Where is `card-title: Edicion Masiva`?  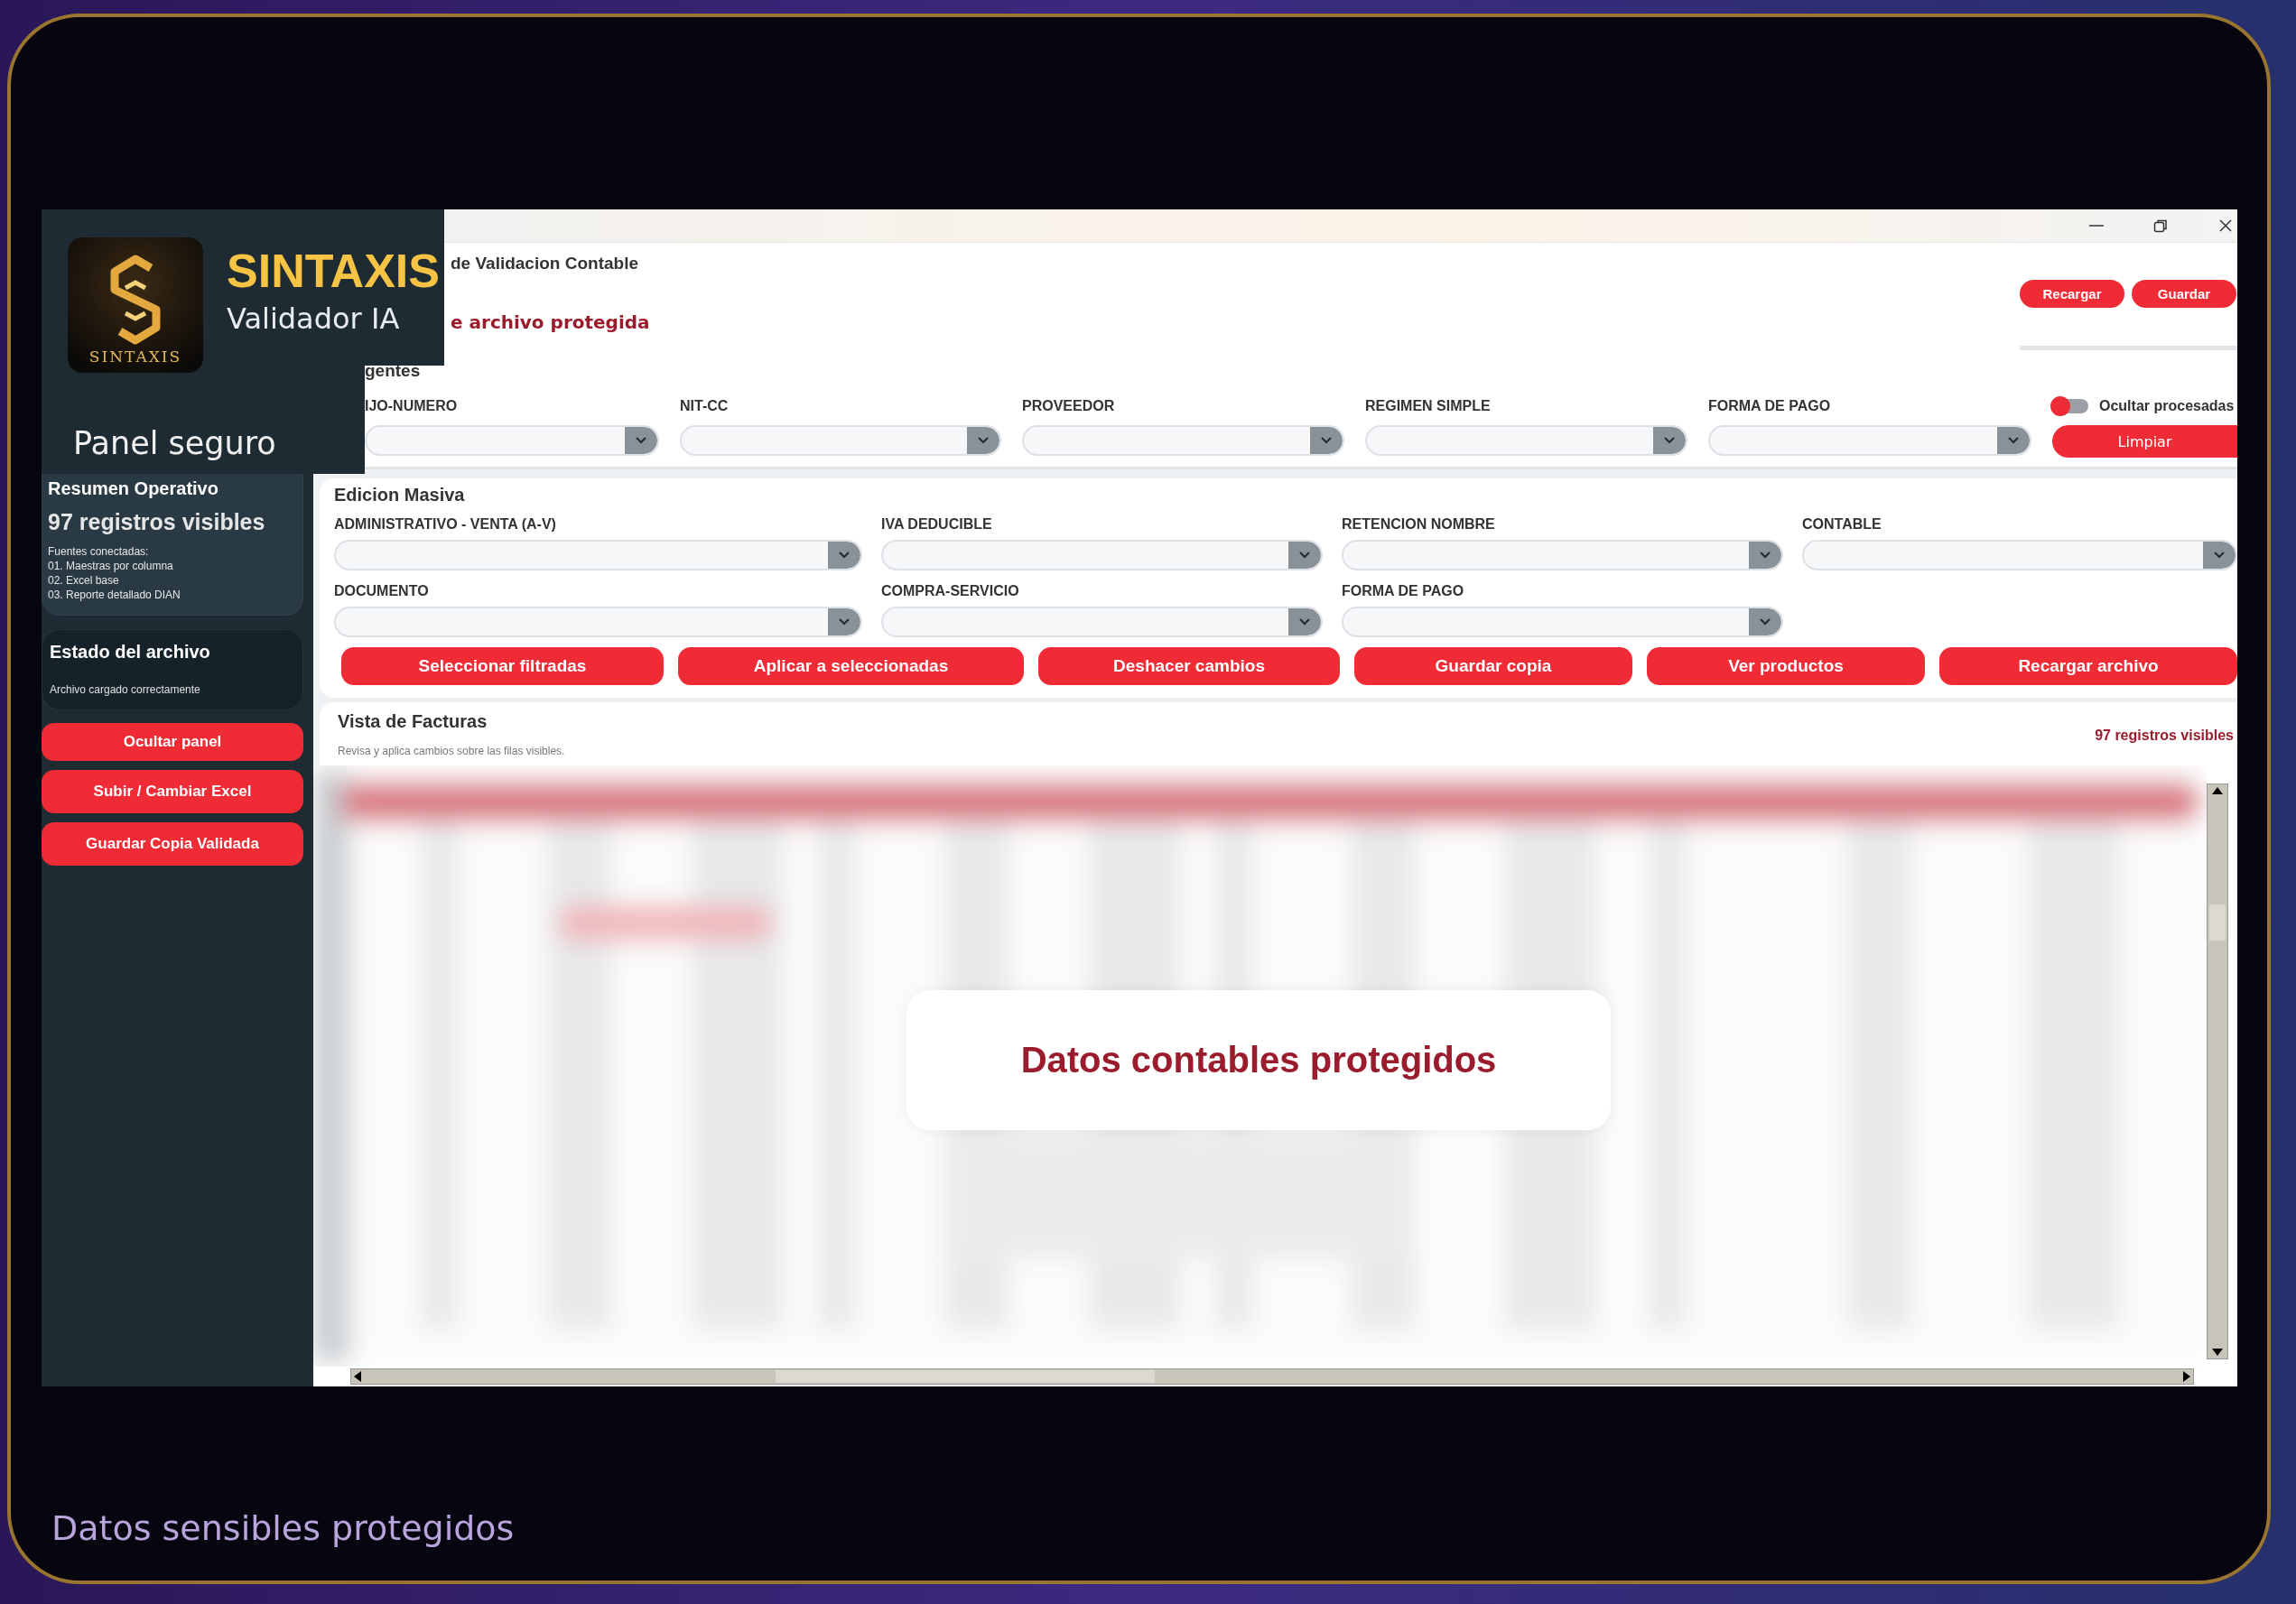 card-title: Edicion Masiva is located at coordinates (400, 494).